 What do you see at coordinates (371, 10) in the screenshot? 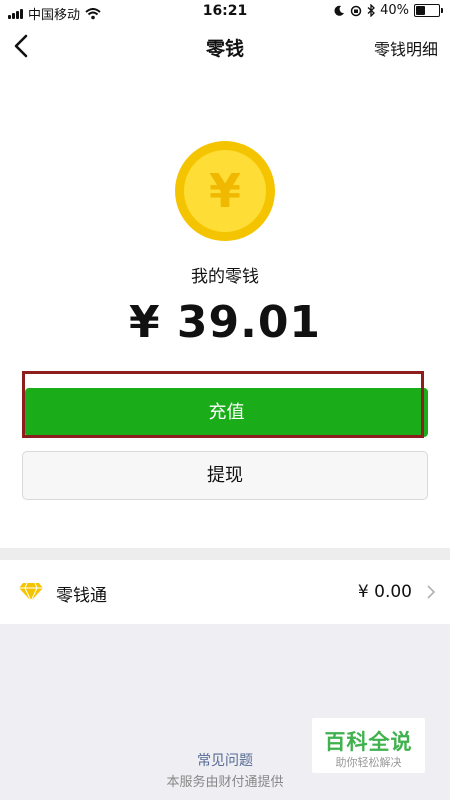
I see `bluetooth-icon` at bounding box center [371, 10].